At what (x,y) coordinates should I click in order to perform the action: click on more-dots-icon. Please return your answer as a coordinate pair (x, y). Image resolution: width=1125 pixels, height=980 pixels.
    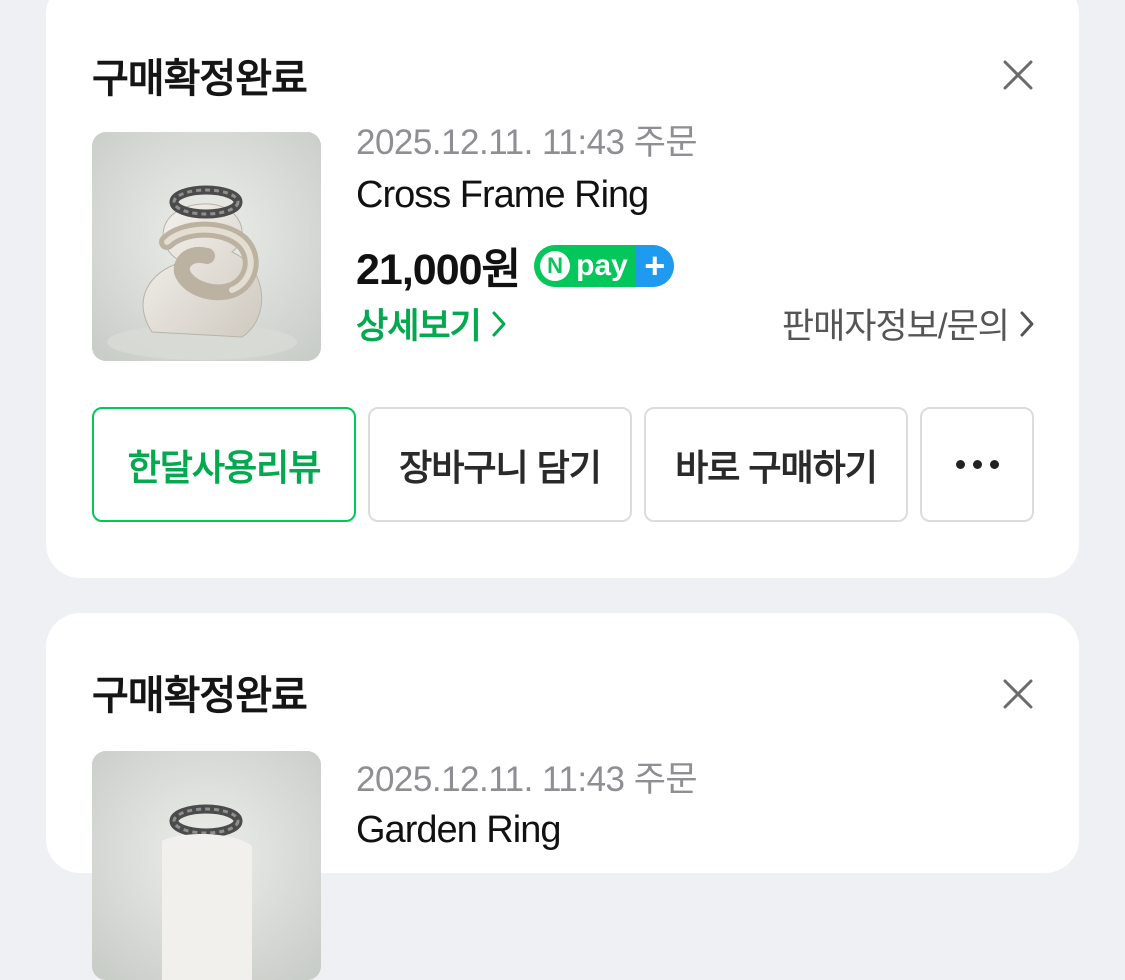
    Looking at the image, I should click on (977, 464).